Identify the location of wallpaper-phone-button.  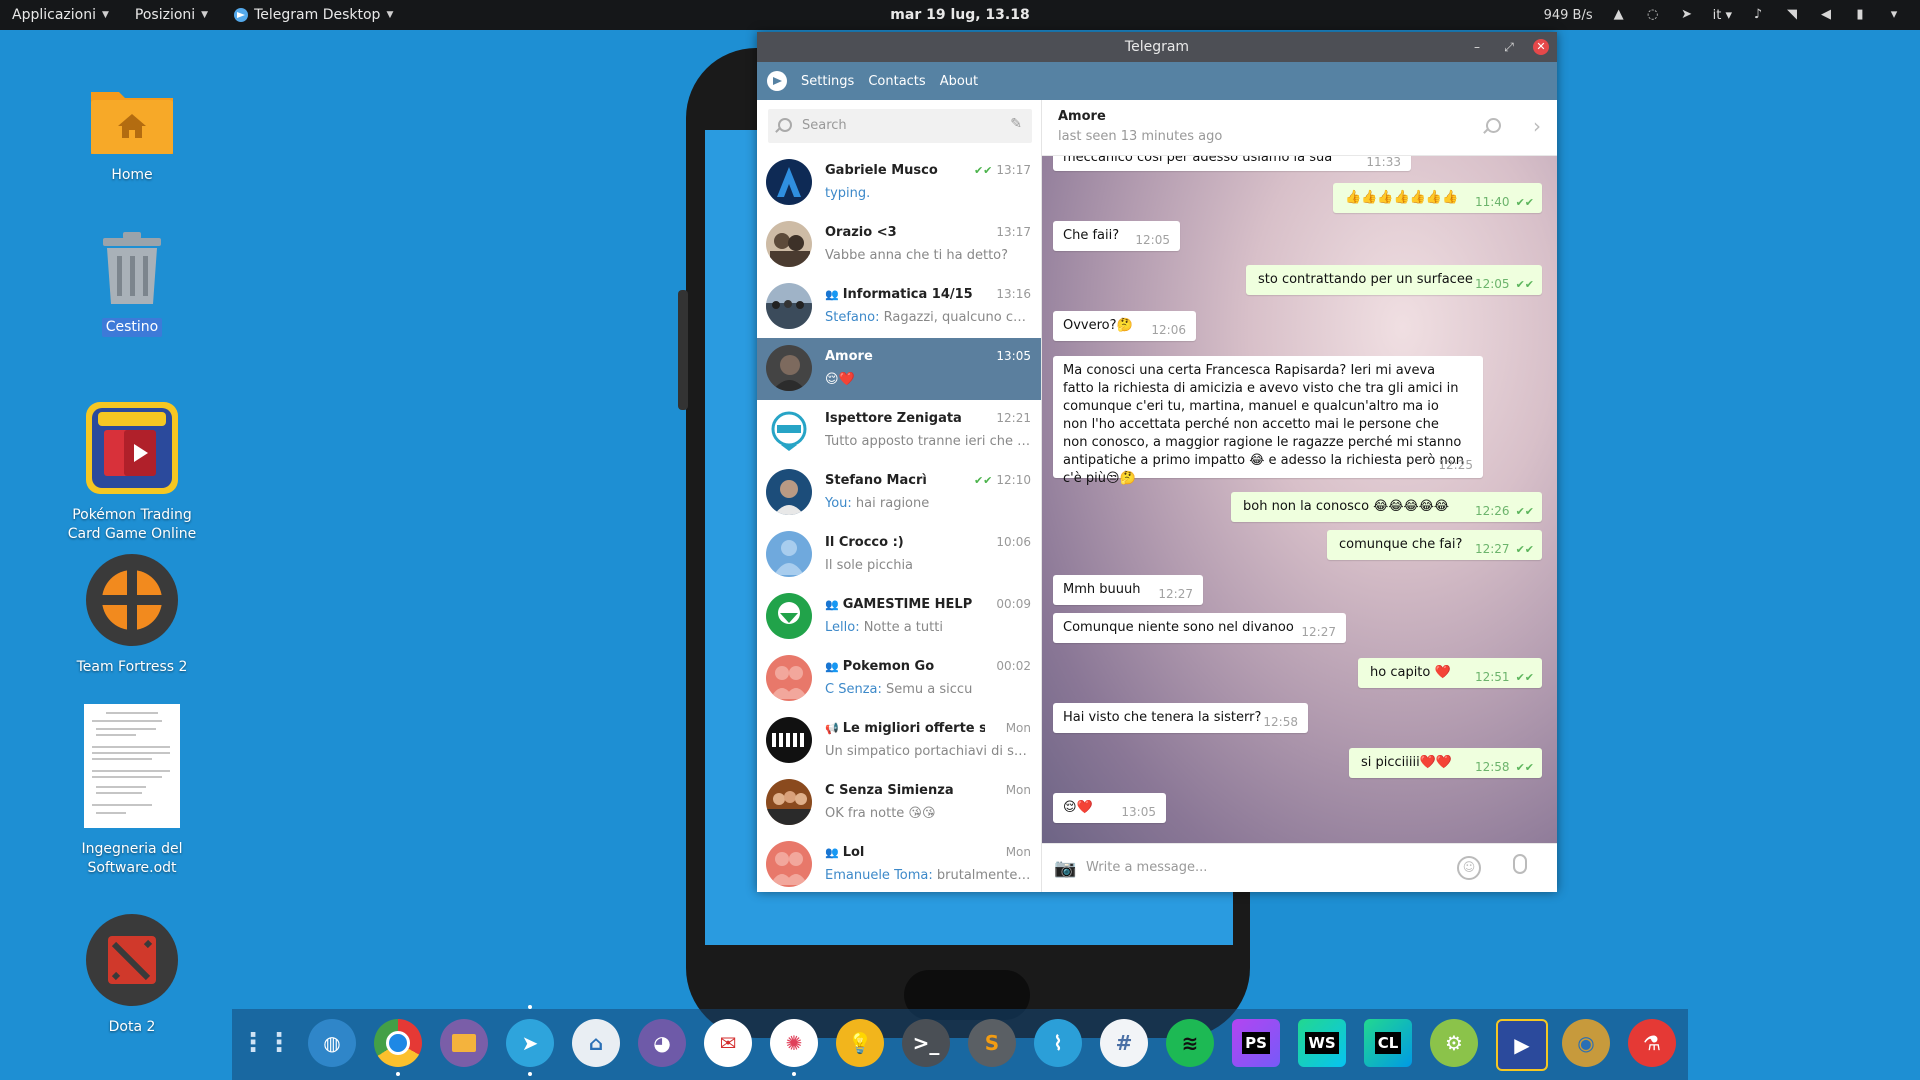
(683, 350).